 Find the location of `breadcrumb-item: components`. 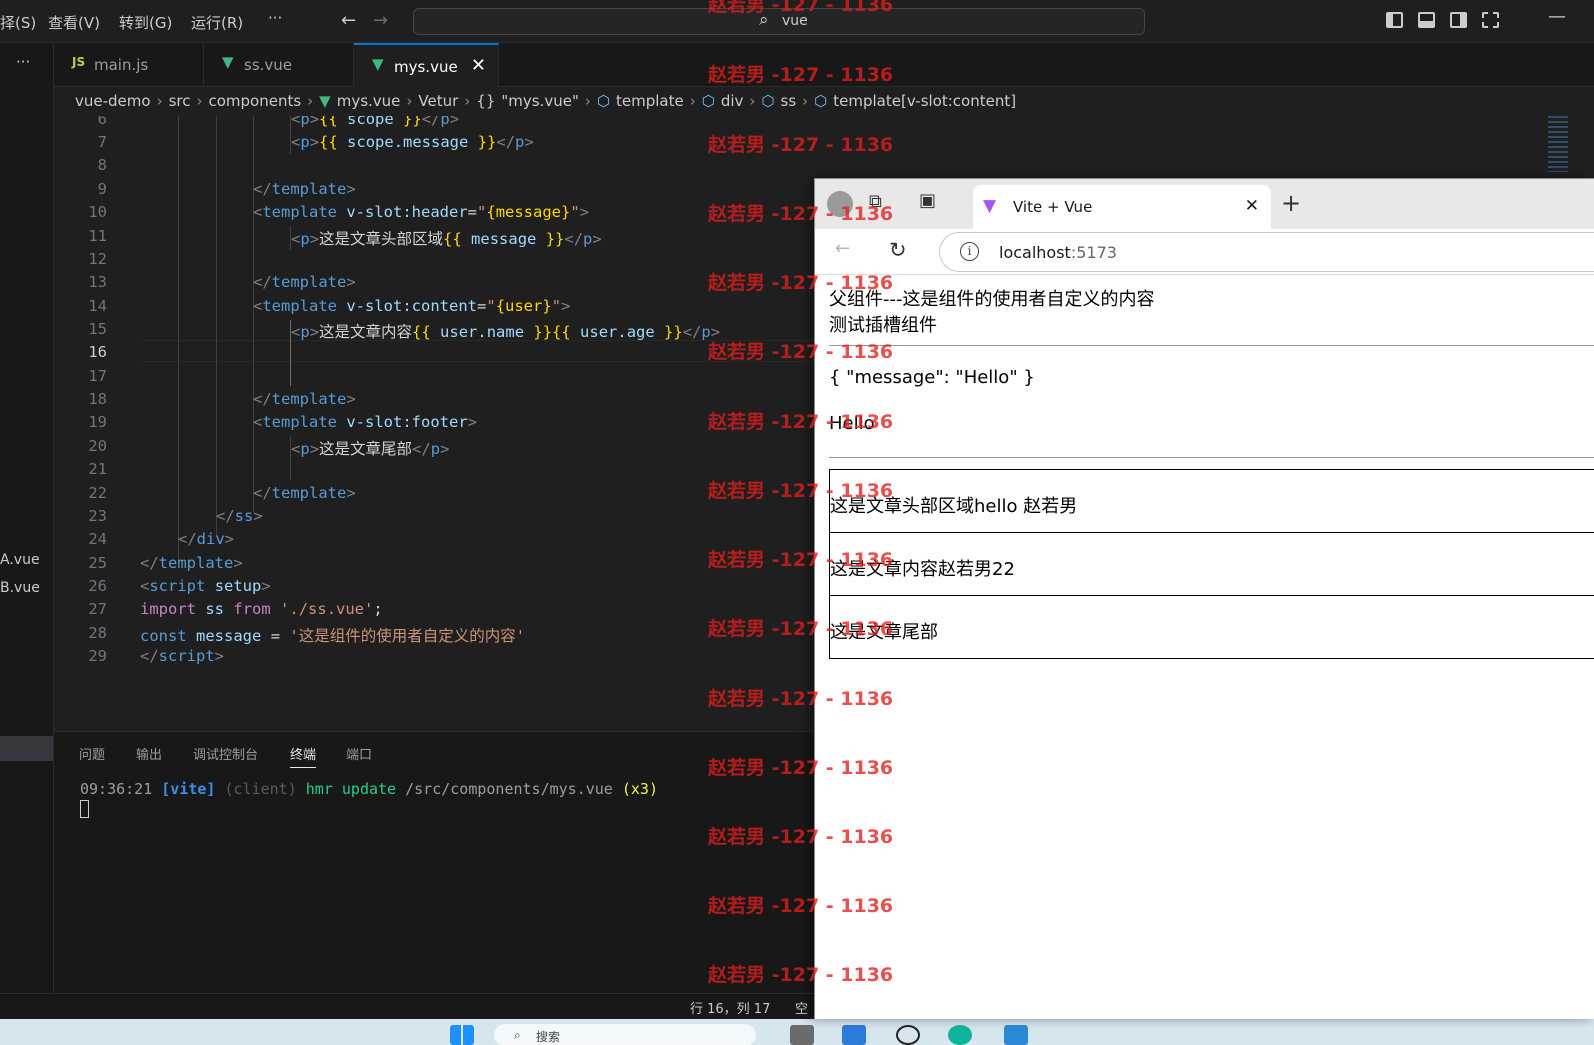

breadcrumb-item: components is located at coordinates (254, 103).